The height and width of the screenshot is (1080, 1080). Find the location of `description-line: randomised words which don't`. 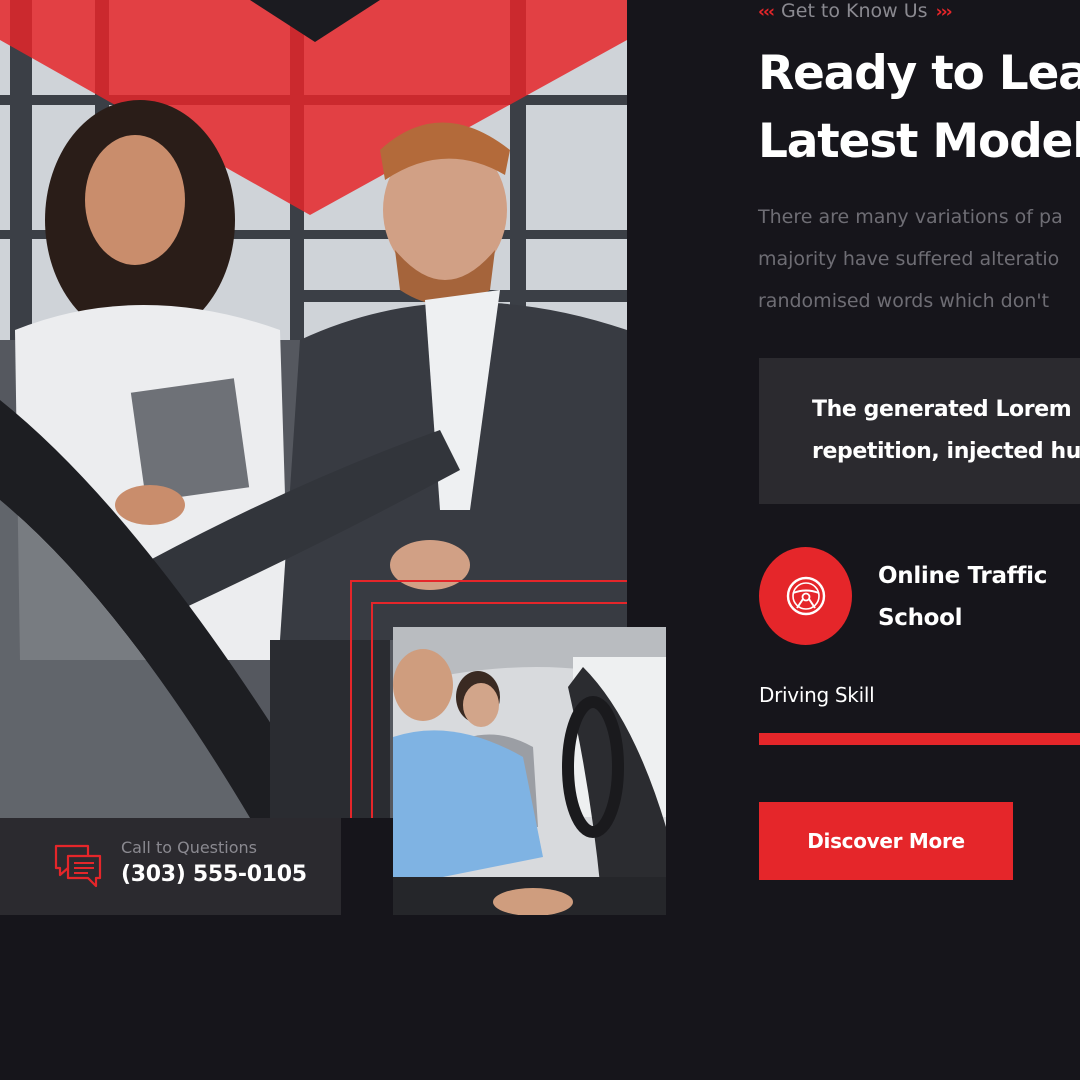

description-line: randomised words which don't is located at coordinates (904, 301).